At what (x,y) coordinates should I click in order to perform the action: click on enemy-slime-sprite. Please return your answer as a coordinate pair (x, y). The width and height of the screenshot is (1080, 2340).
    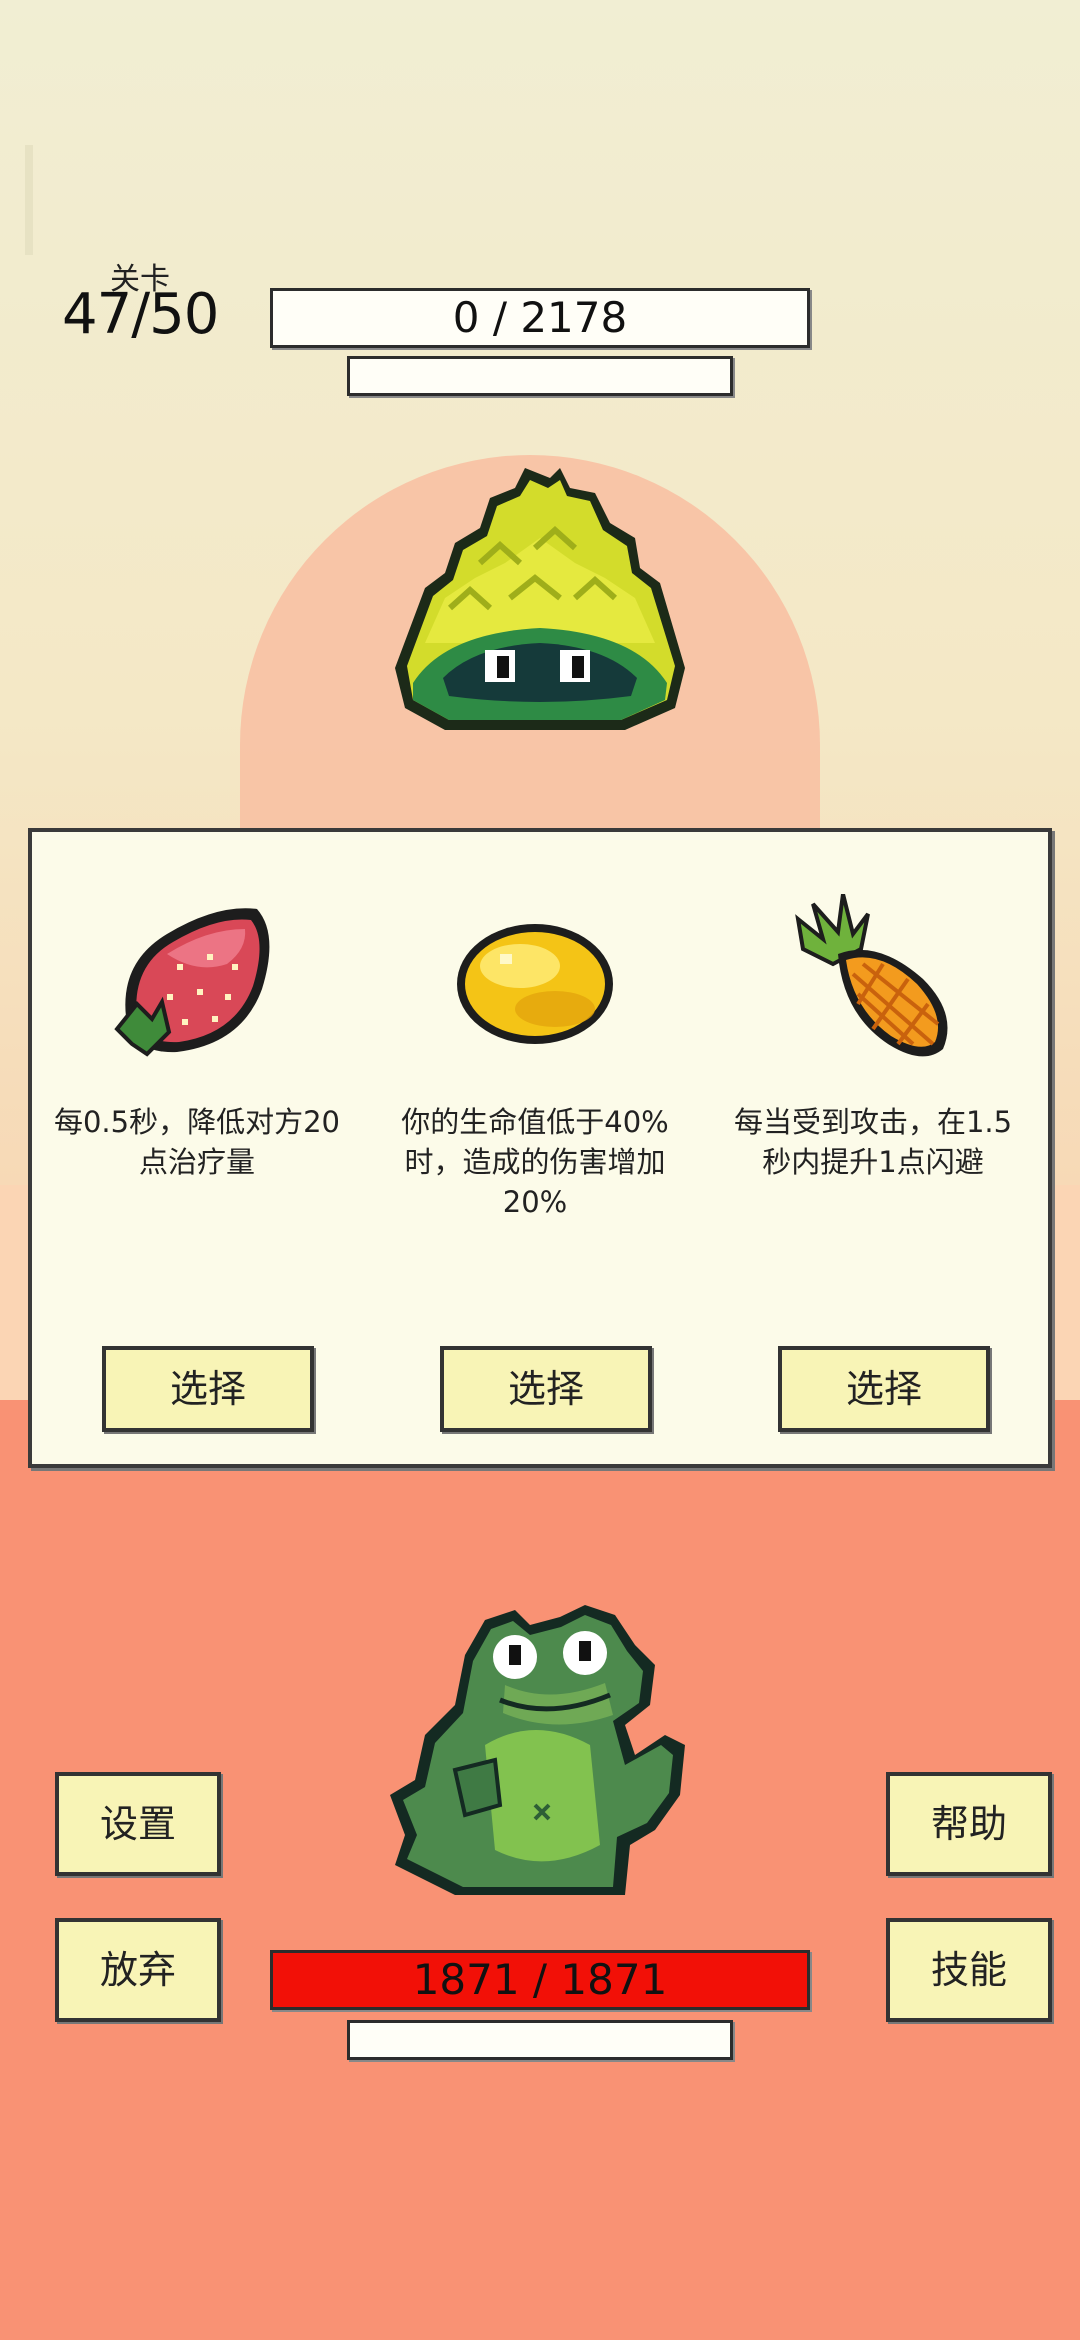
    Looking at the image, I should click on (540, 599).